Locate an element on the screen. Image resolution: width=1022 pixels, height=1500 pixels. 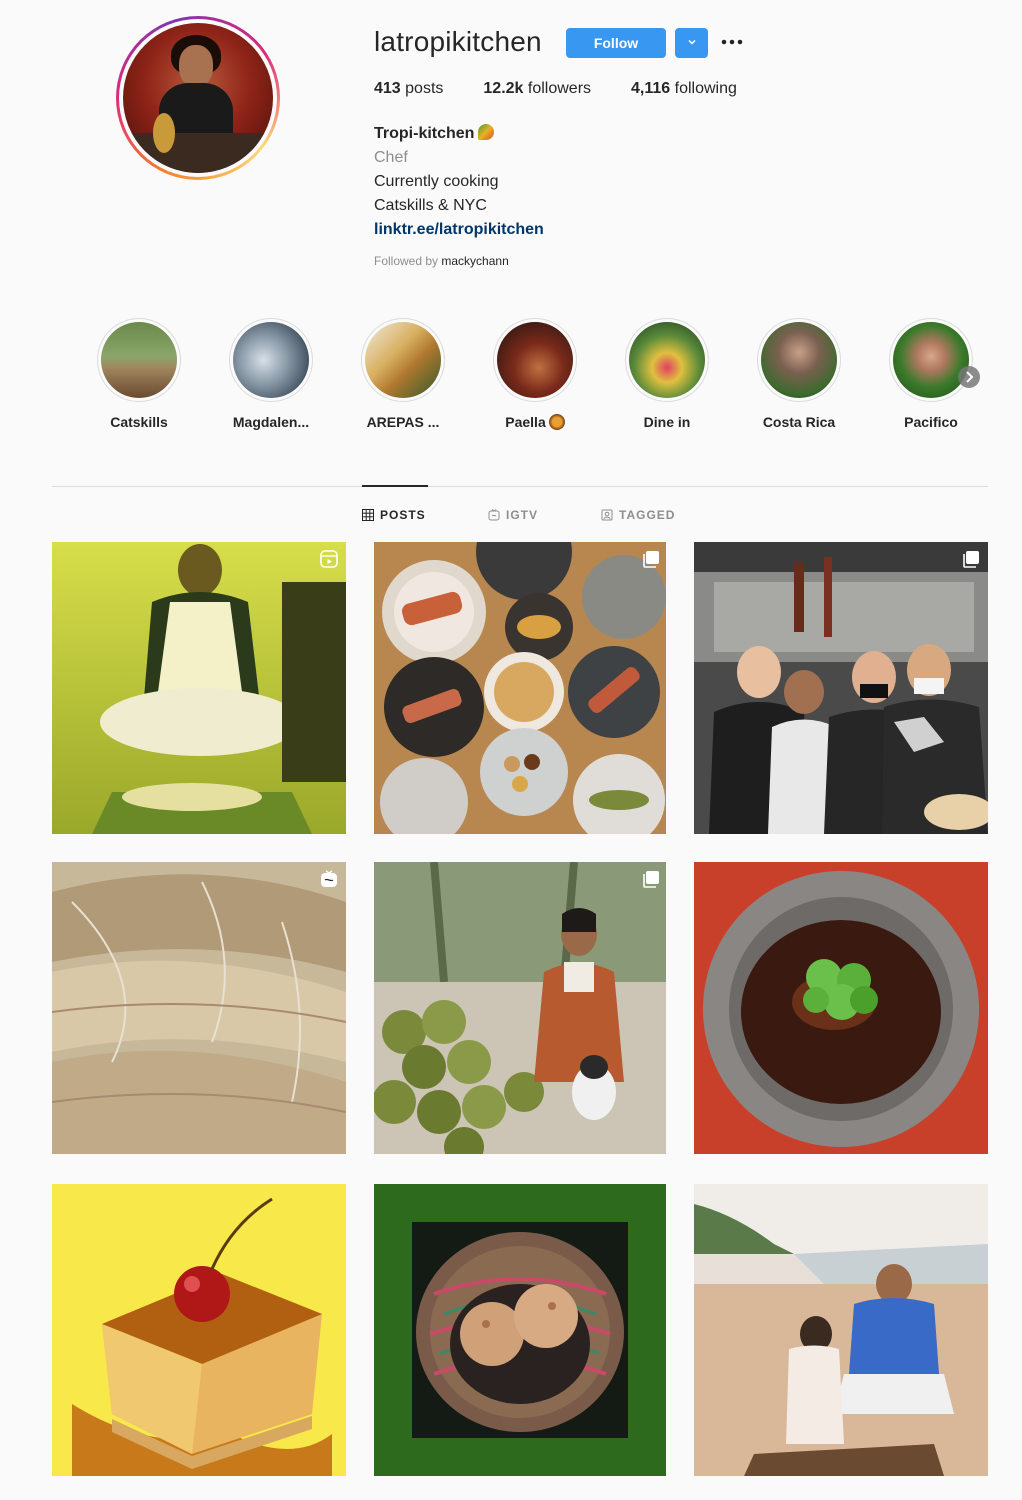
highlight-label-paella: Paella is located at coordinates (535, 422).